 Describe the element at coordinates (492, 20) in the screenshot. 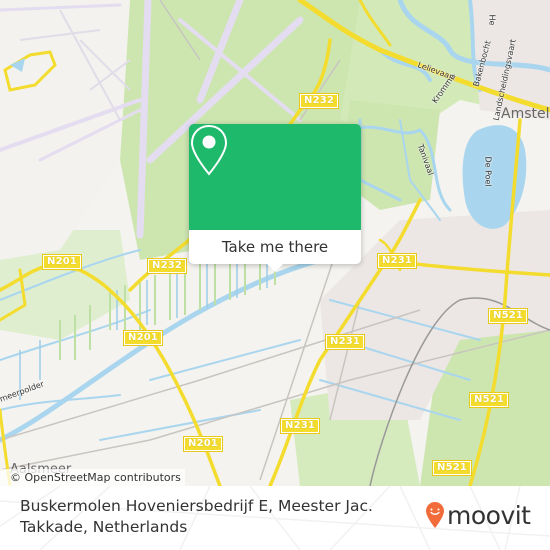

I see `street-label-he: He` at that location.